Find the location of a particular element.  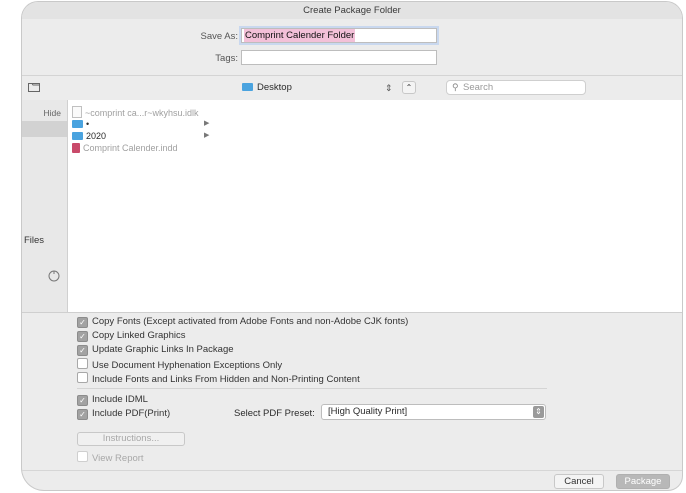

update-links-checkbox: ✓ Update Graphic Links In Package is located at coordinates (155, 350).